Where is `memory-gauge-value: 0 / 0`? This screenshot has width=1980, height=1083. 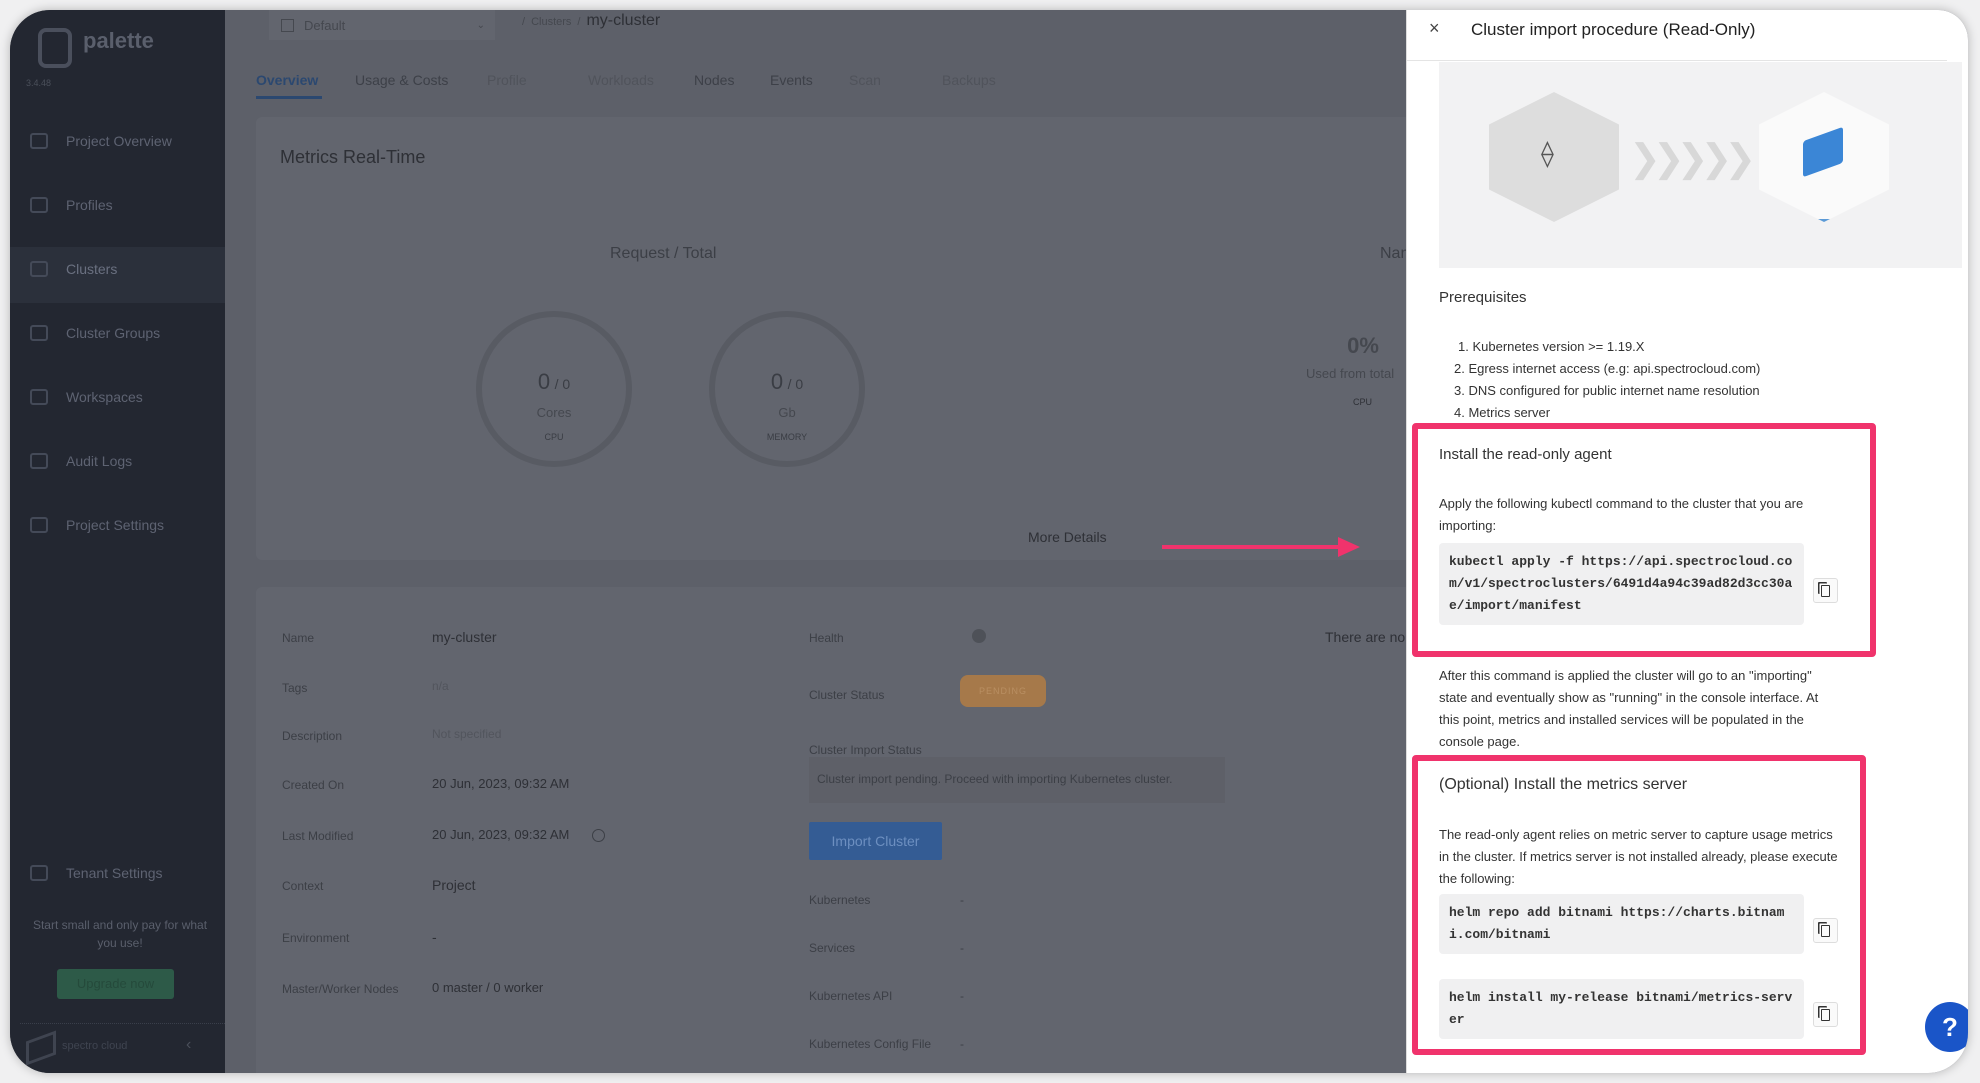 memory-gauge-value: 0 / 0 is located at coordinates (787, 381).